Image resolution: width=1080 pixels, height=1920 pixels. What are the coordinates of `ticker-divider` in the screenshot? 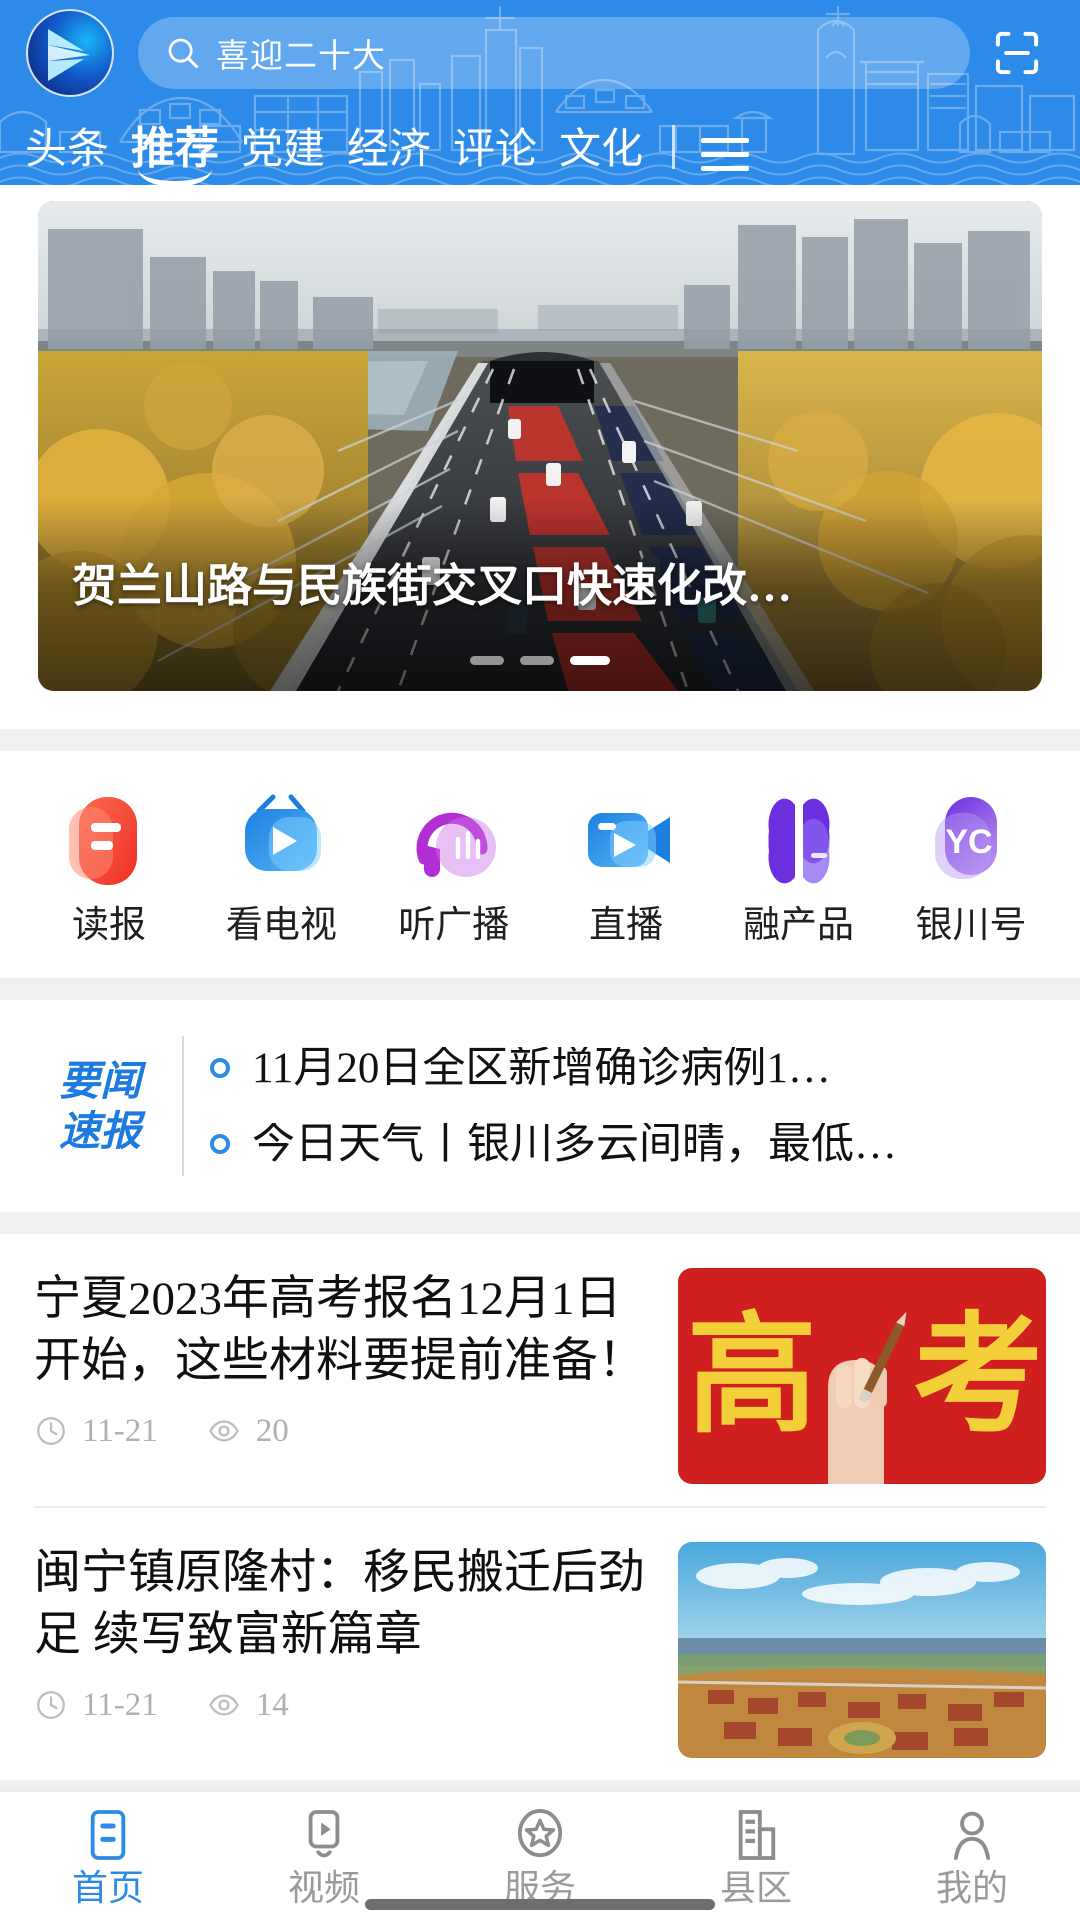 It's located at (183, 1106).